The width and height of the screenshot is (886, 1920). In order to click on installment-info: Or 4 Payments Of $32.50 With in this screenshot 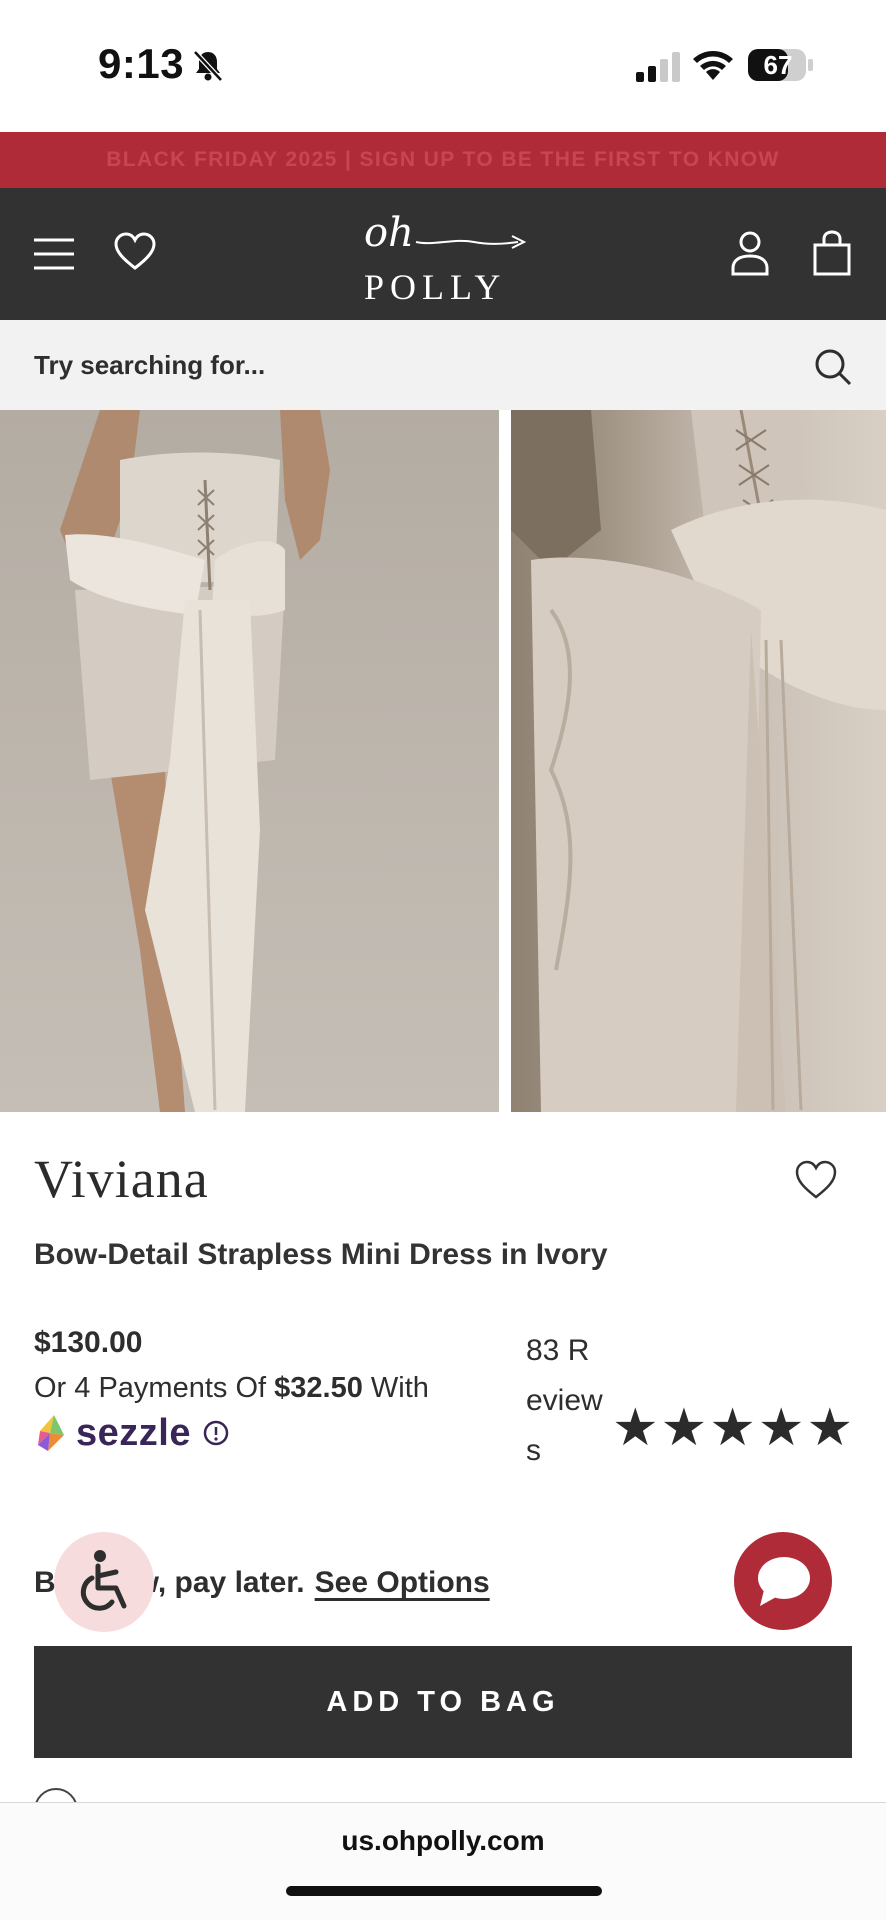, I will do `click(231, 1388)`.